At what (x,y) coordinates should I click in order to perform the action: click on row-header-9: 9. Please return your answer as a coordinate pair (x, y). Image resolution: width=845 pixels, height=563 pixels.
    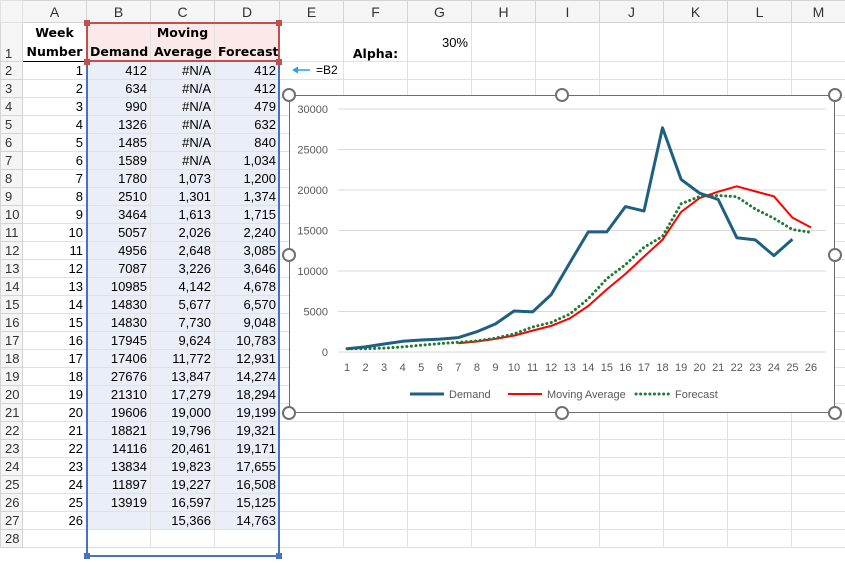
    Looking at the image, I should click on (11, 196).